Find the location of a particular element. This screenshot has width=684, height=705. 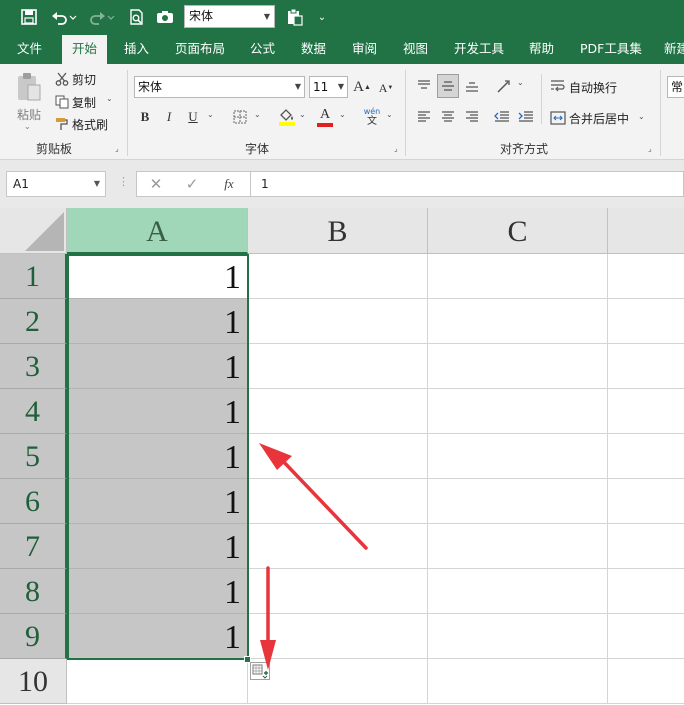

format-painter-label: 格式刷 is located at coordinates (90, 124).